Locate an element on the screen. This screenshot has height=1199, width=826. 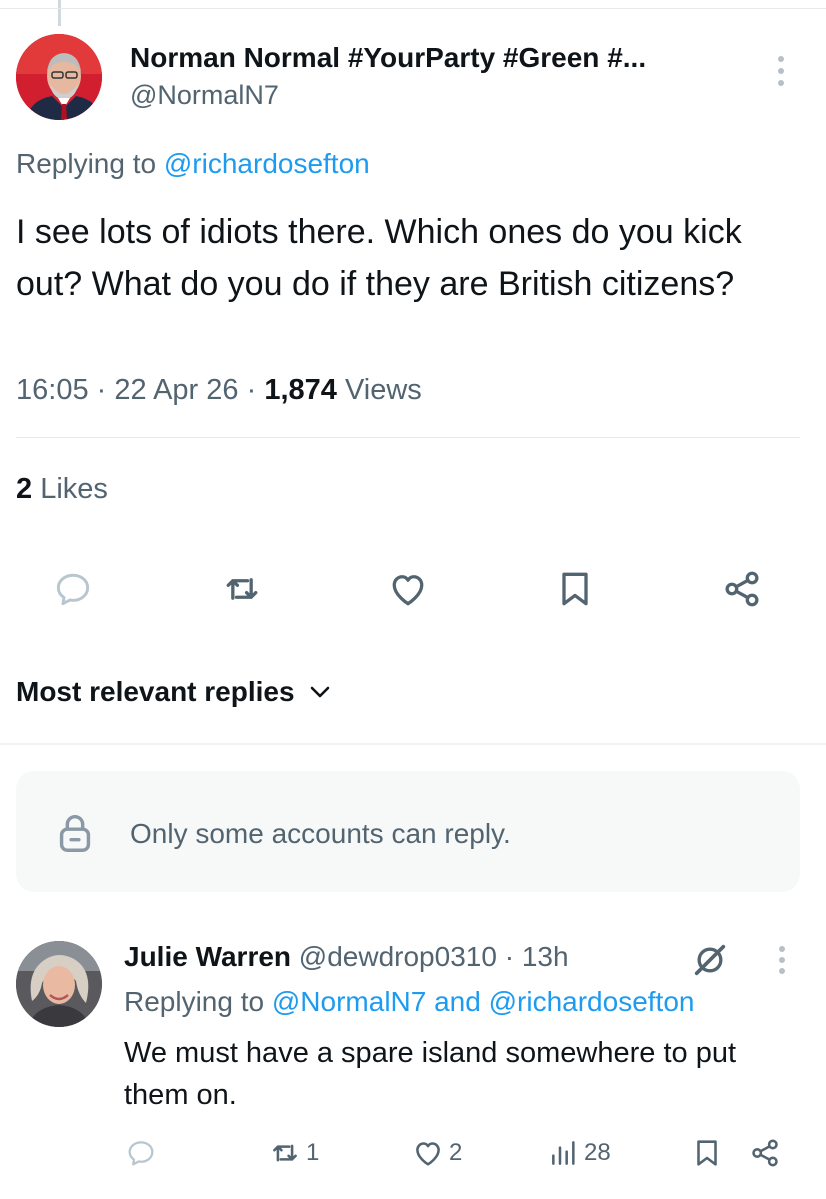
tweet-date: 22 Apr 26 is located at coordinates (176, 390).